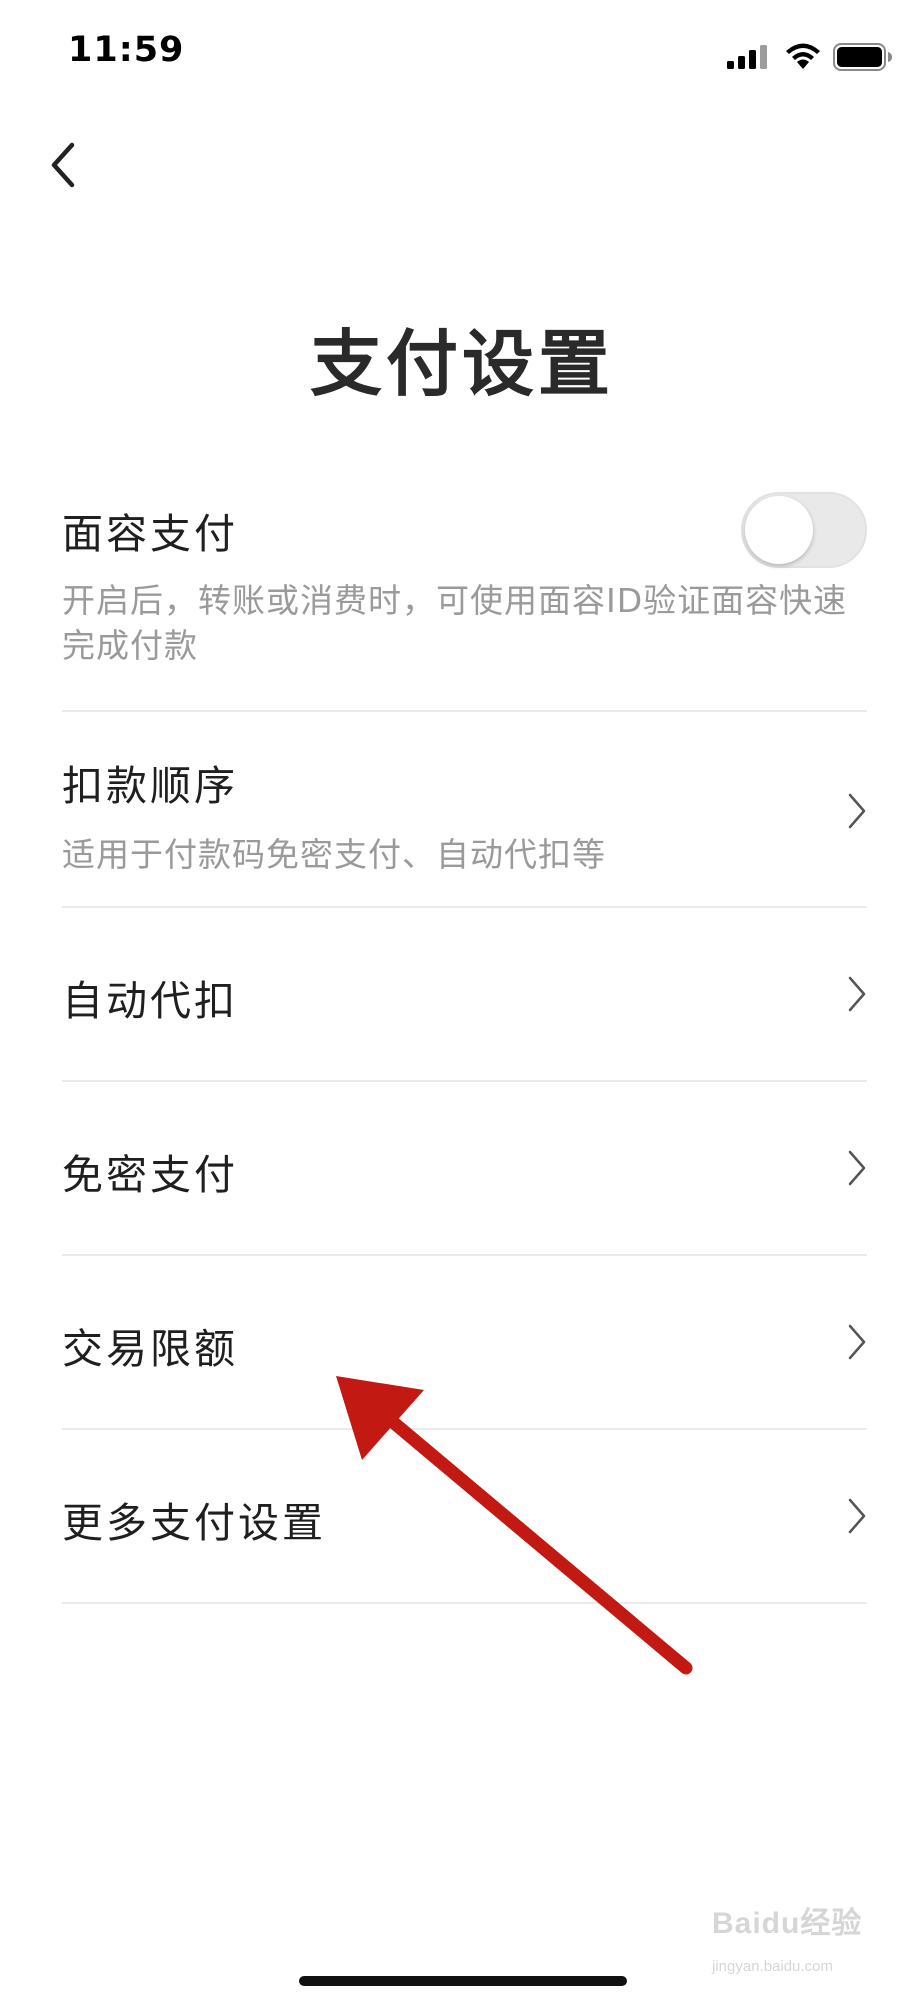 This screenshot has height=2000, width=924. Describe the element at coordinates (464, 1516) in the screenshot. I see `settings-row-more-pay-settings: 更多支付设置` at that location.